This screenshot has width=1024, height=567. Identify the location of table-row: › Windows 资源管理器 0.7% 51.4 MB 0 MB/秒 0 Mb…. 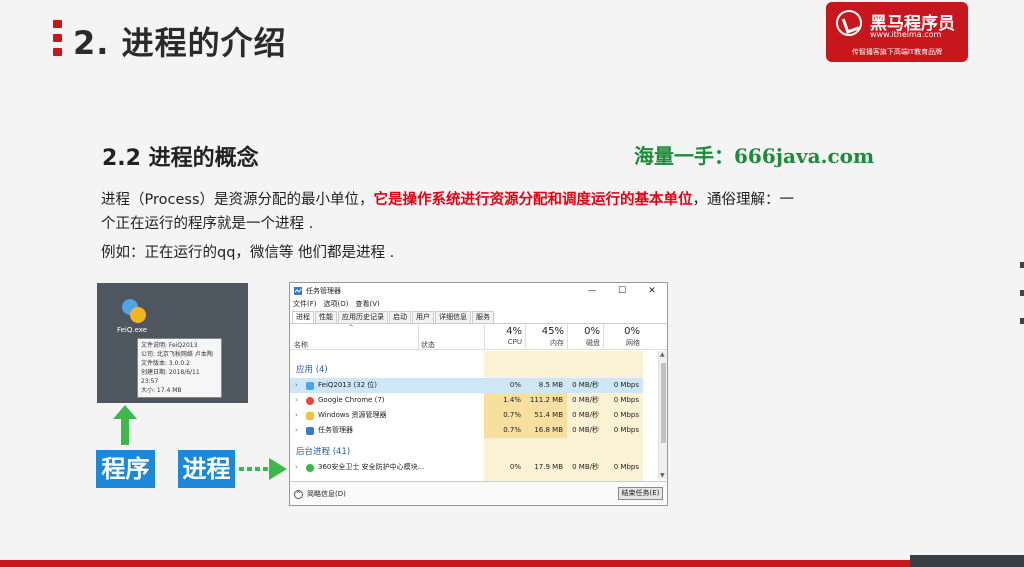
(466, 415).